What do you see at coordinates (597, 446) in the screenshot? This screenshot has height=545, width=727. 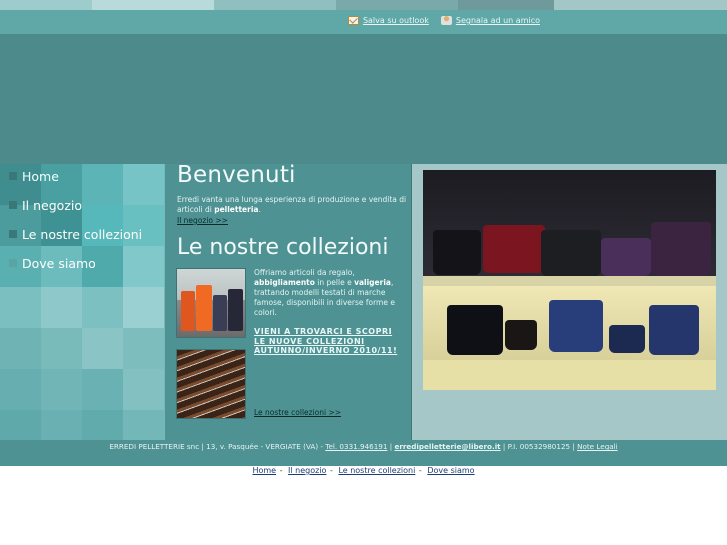 I see `footer-legal-link: Note Legali` at bounding box center [597, 446].